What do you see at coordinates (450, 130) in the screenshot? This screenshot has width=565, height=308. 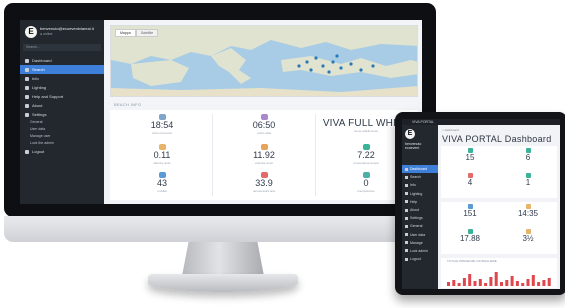 I see `breadcrumb: < dashboard` at bounding box center [450, 130].